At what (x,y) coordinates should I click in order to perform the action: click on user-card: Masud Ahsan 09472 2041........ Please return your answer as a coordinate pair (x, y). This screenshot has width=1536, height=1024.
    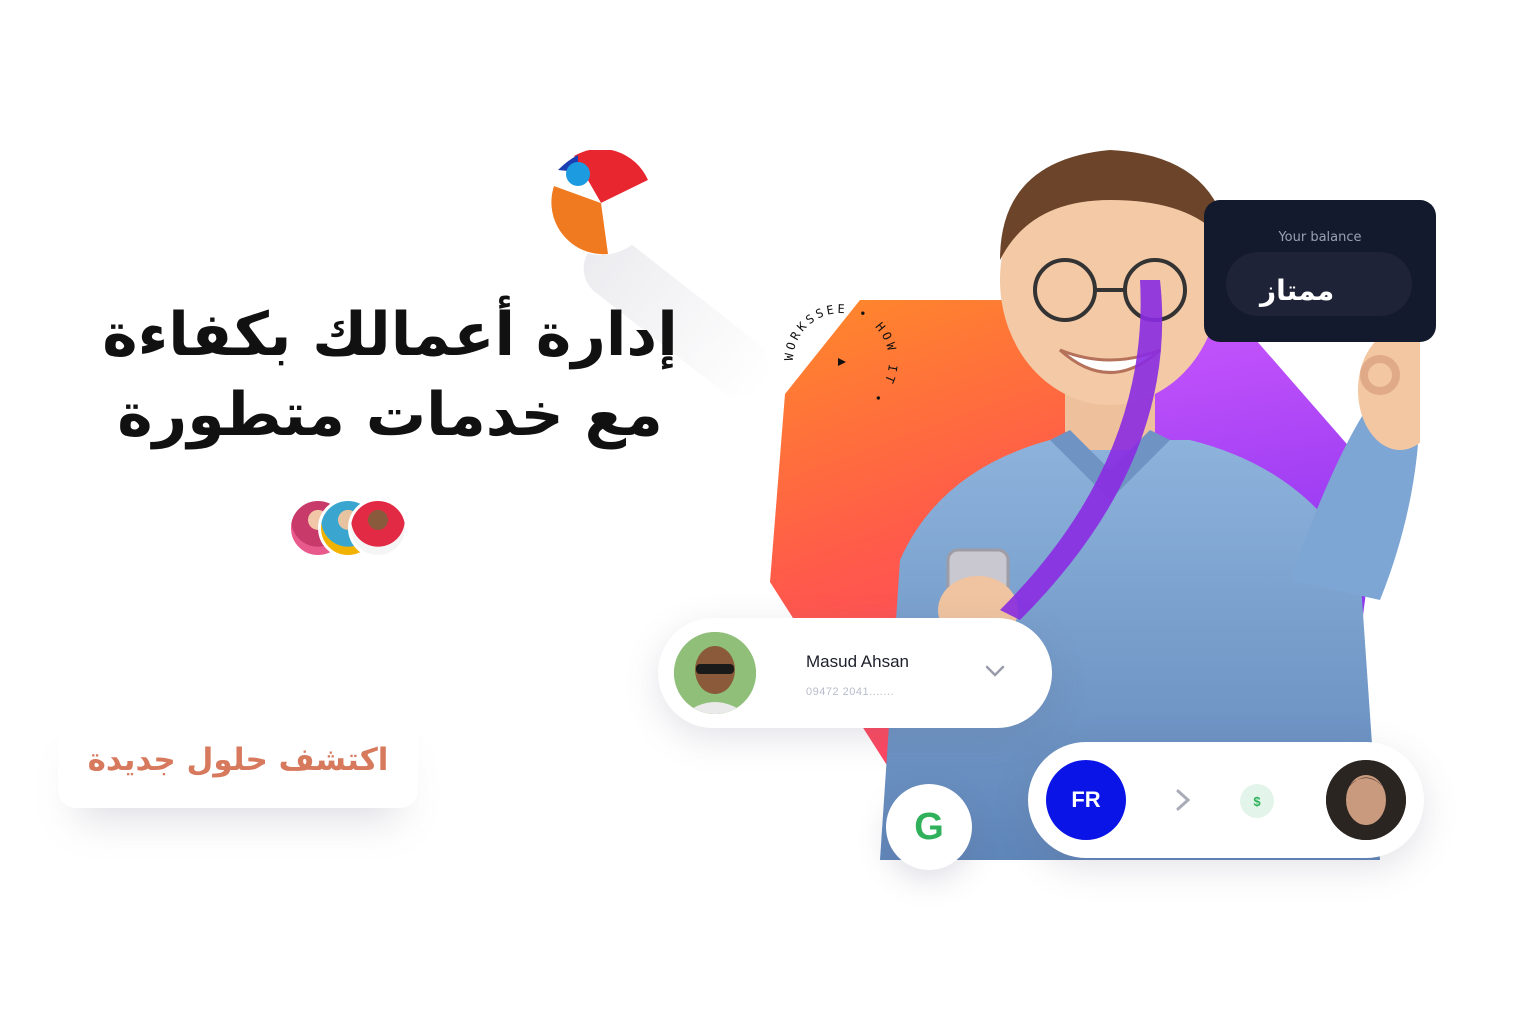
    Looking at the image, I should click on (855, 673).